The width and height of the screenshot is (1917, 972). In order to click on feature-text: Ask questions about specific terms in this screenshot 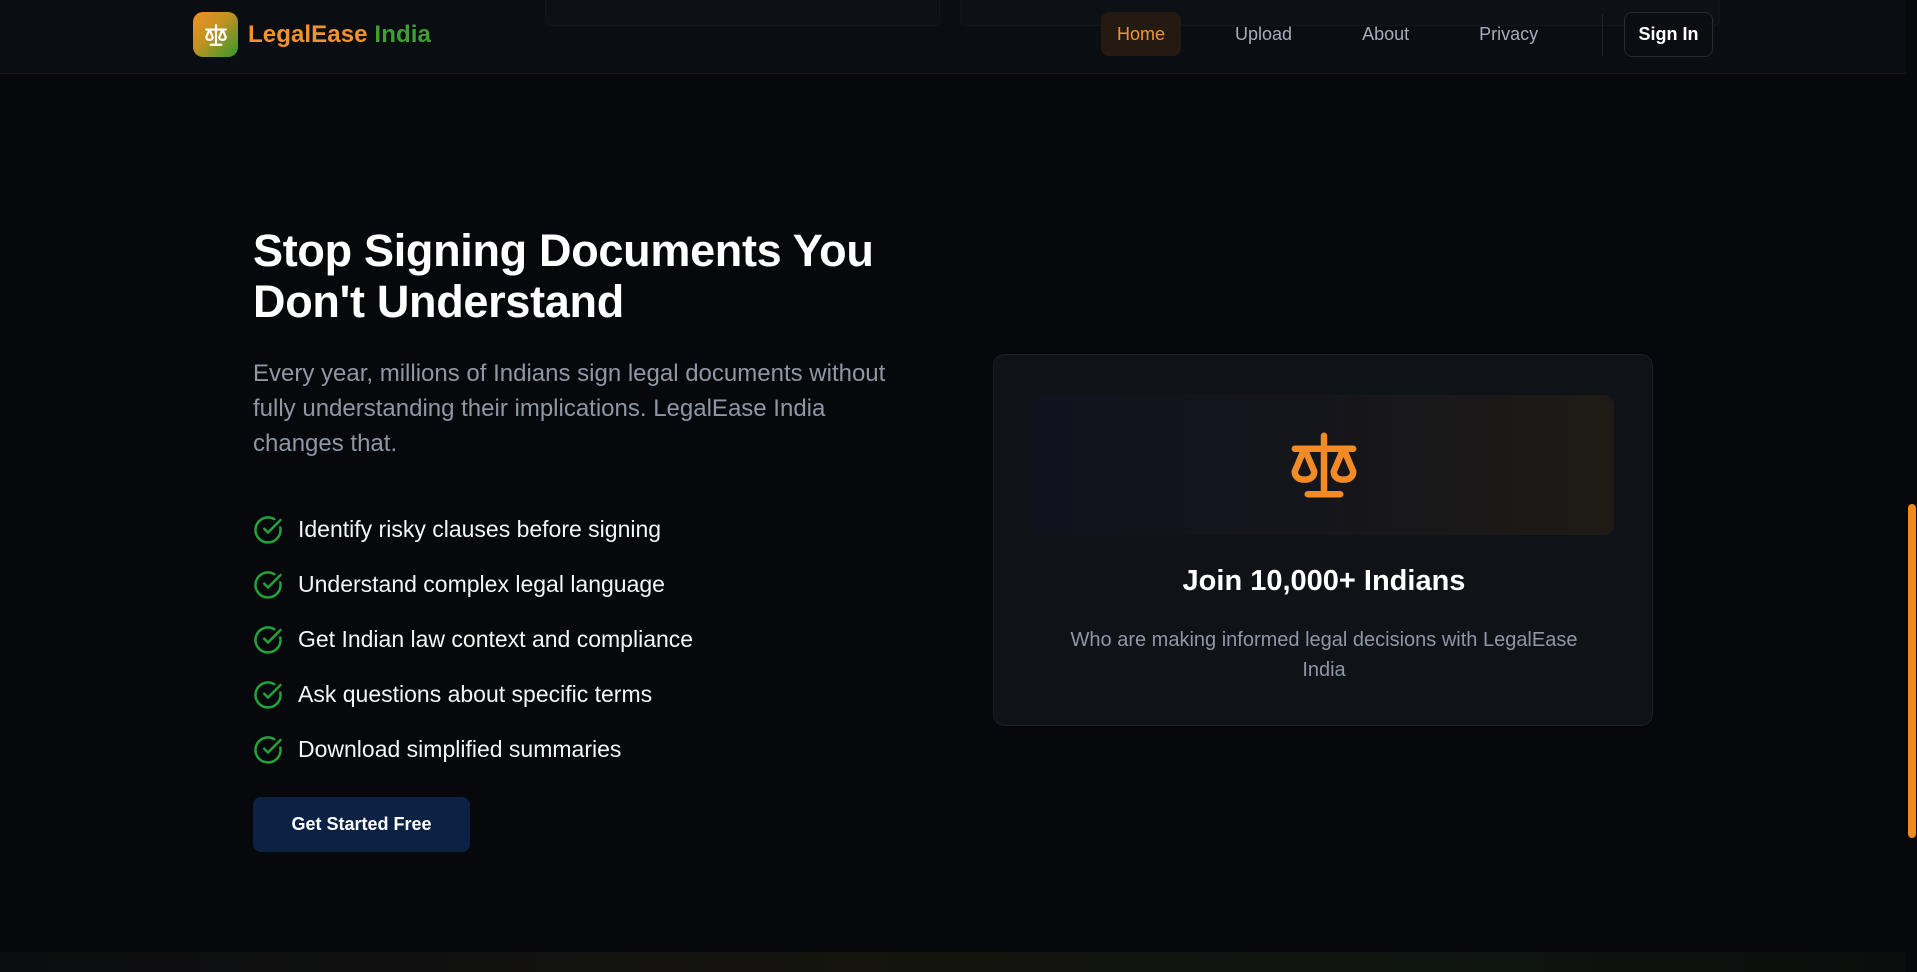, I will do `click(475, 694)`.